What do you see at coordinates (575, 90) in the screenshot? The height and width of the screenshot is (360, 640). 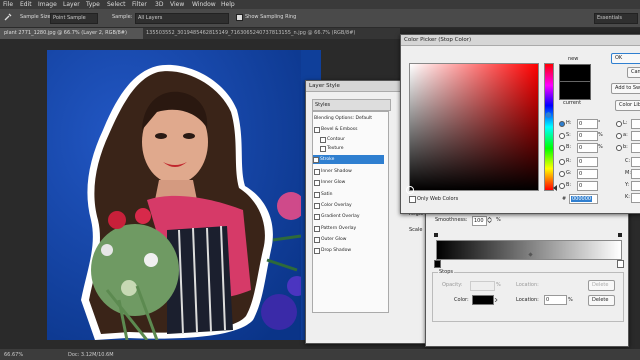 I see `current-color-swatch` at bounding box center [575, 90].